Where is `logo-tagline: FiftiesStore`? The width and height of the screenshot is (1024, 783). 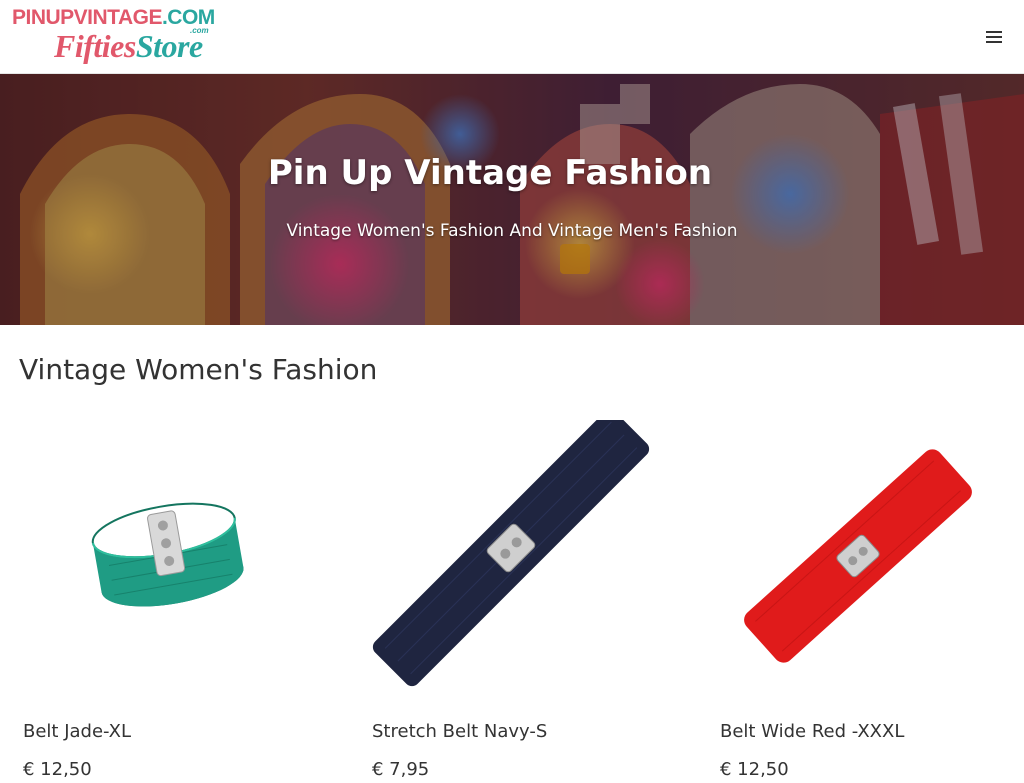
logo-tagline: FiftiesStore is located at coordinates (128, 46).